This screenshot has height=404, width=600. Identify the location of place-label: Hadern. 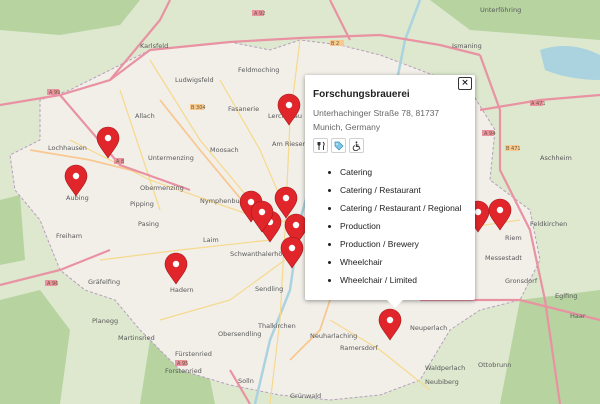
(182, 290).